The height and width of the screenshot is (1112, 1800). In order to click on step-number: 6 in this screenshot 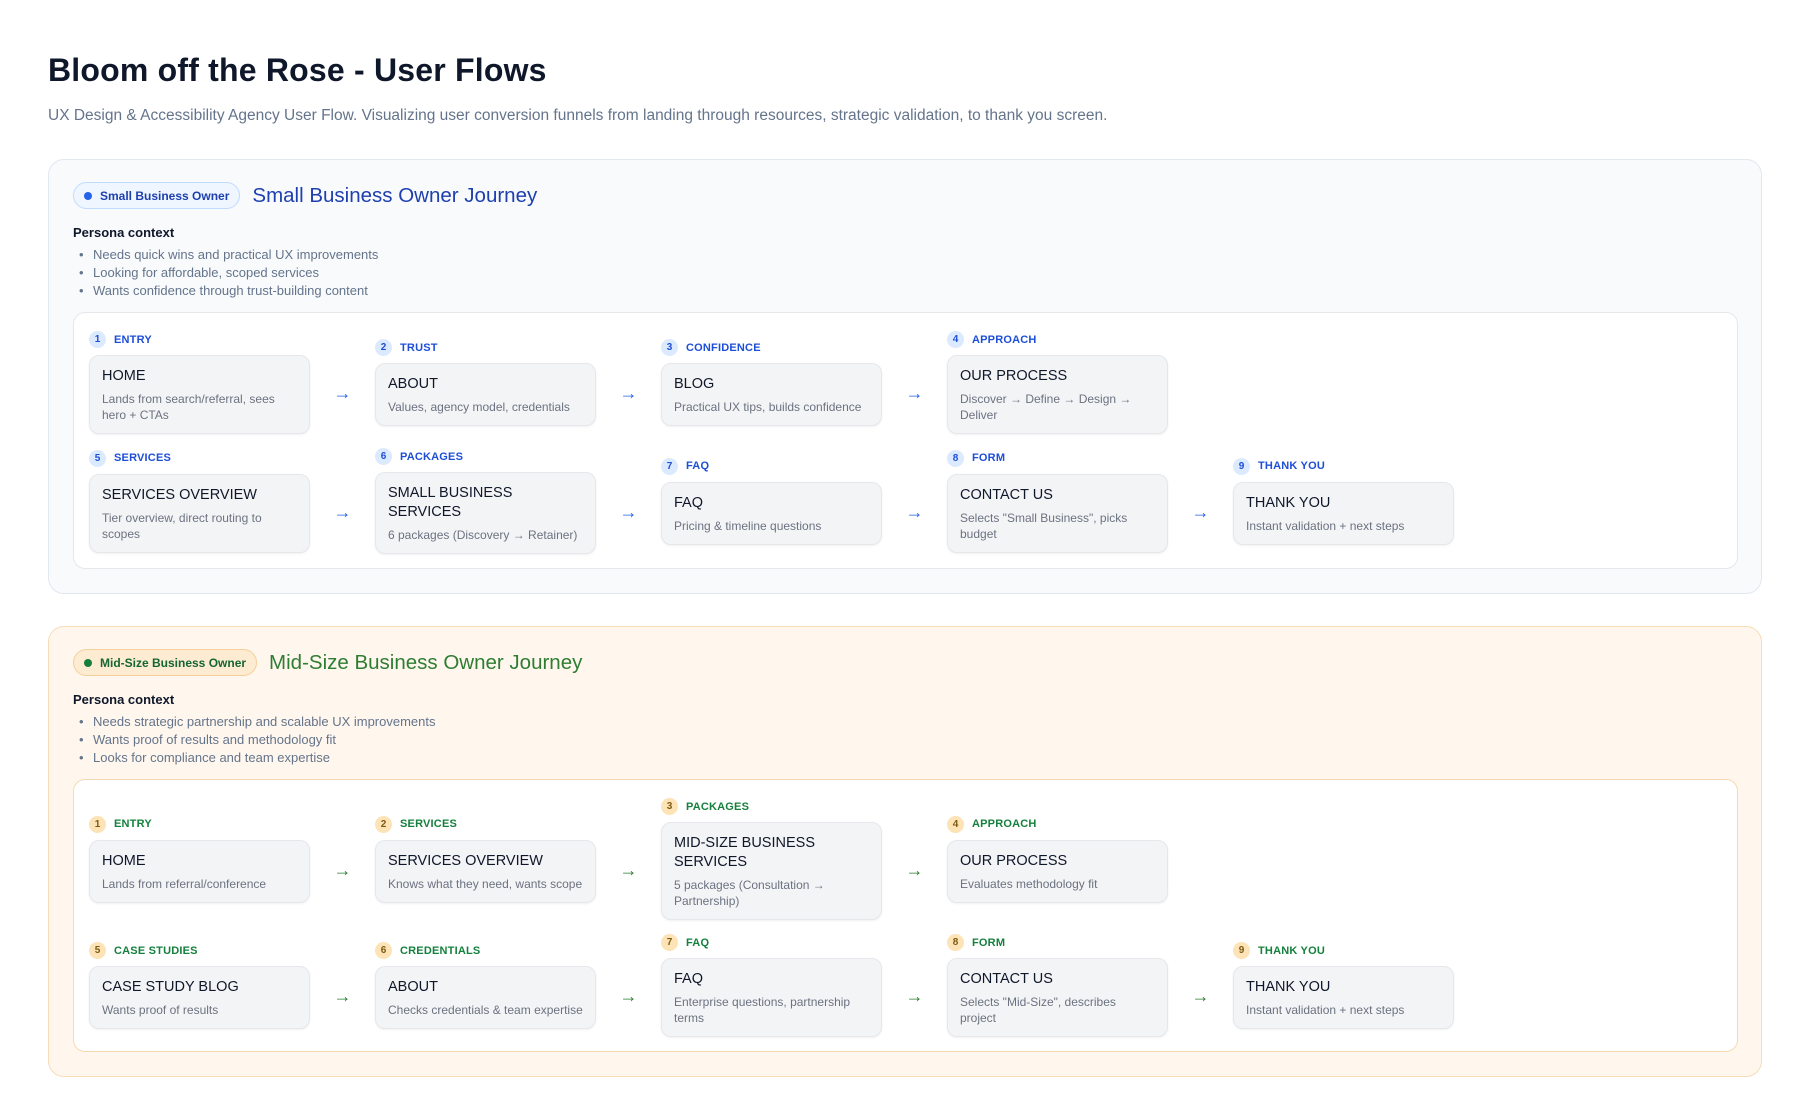, I will do `click(383, 950)`.